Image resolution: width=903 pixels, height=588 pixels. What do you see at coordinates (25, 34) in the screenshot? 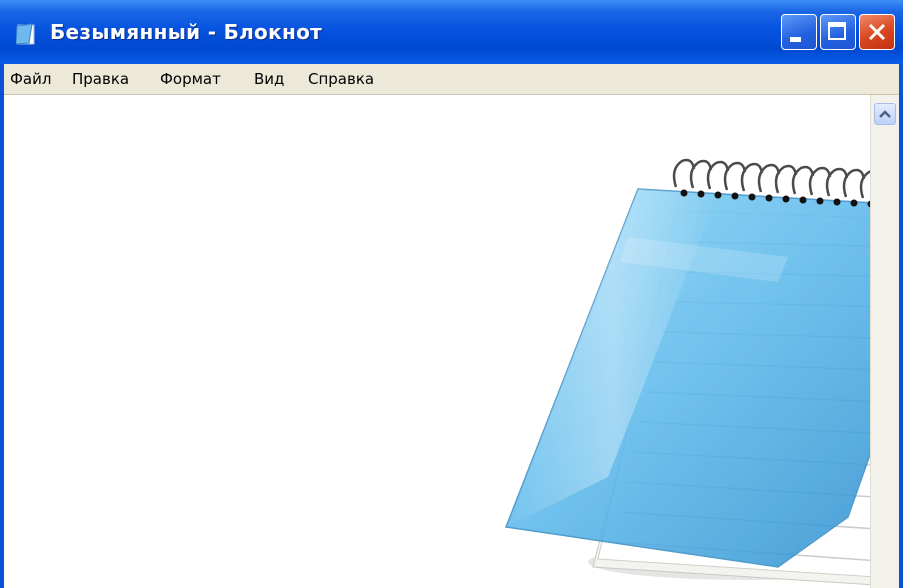
I see `notepad-icon` at bounding box center [25, 34].